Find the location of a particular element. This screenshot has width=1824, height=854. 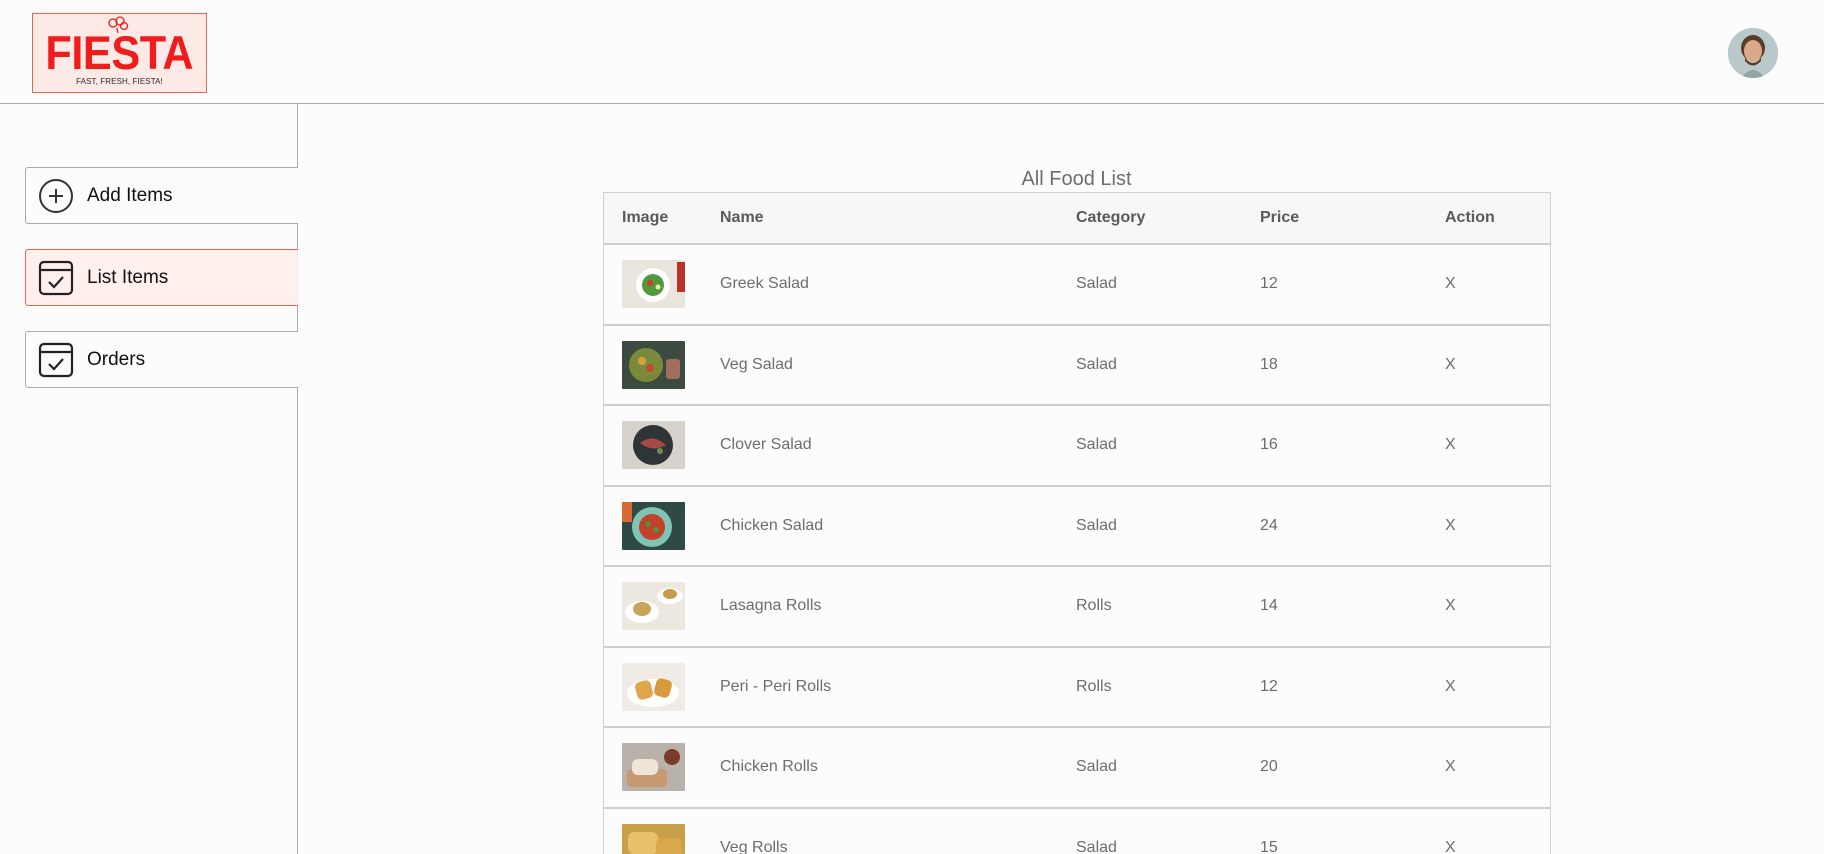

table-row: Chicken Rolls Salad 20 X is located at coordinates (1077, 768).